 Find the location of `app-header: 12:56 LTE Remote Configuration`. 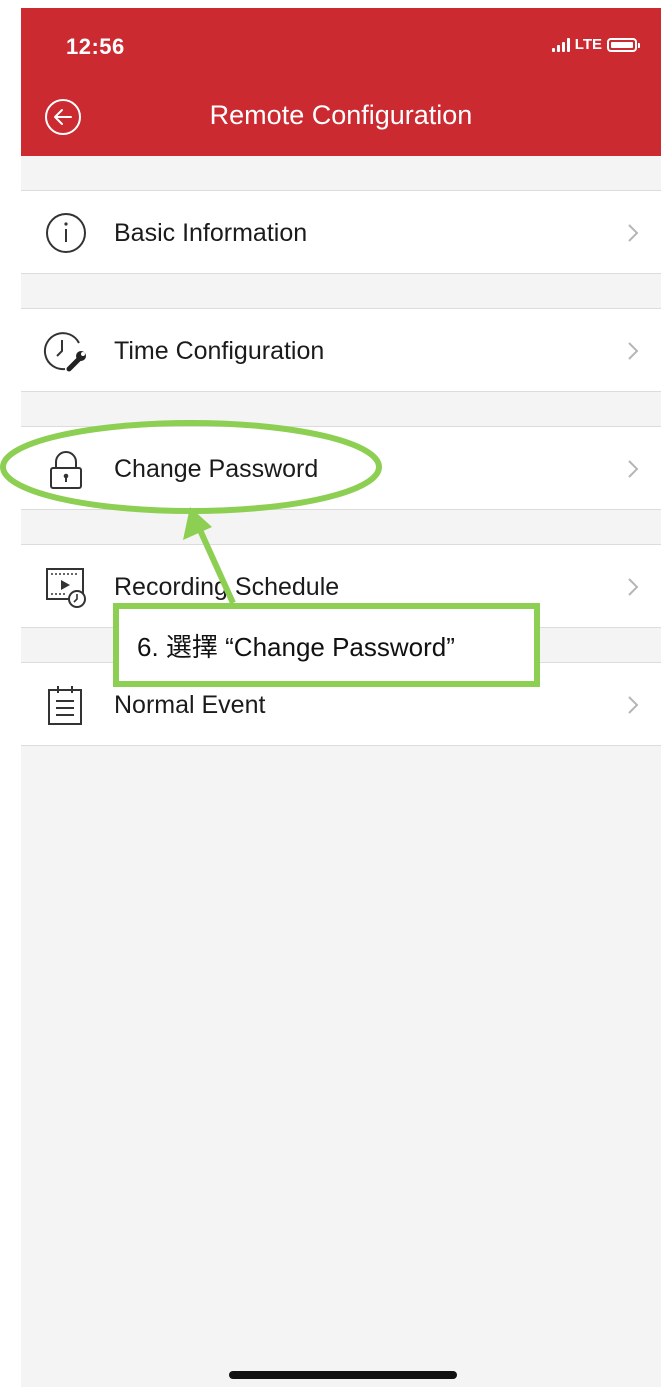

app-header: 12:56 LTE Remote Configuration is located at coordinates (341, 82).